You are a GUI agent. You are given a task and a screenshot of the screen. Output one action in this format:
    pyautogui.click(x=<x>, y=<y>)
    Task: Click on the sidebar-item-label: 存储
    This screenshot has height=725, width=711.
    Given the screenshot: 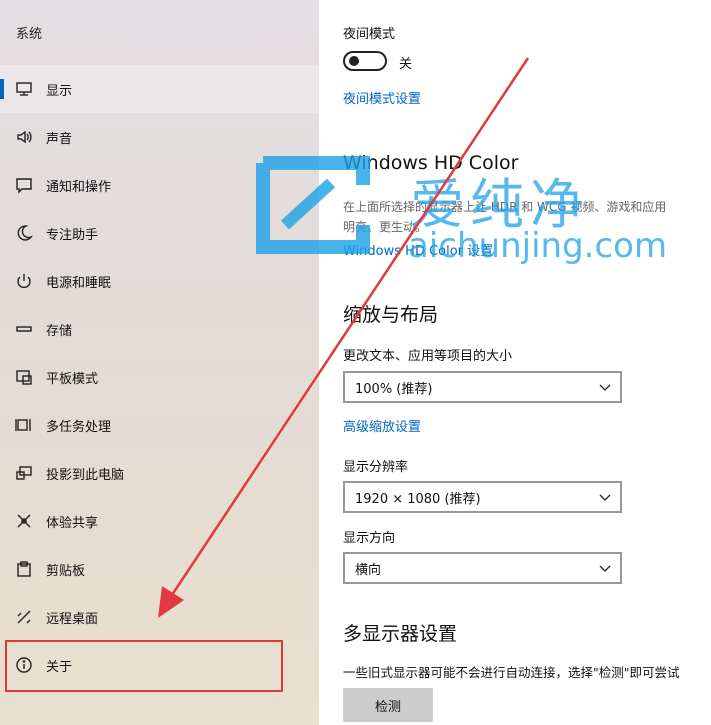 What is the action you would take?
    pyautogui.click(x=59, y=331)
    